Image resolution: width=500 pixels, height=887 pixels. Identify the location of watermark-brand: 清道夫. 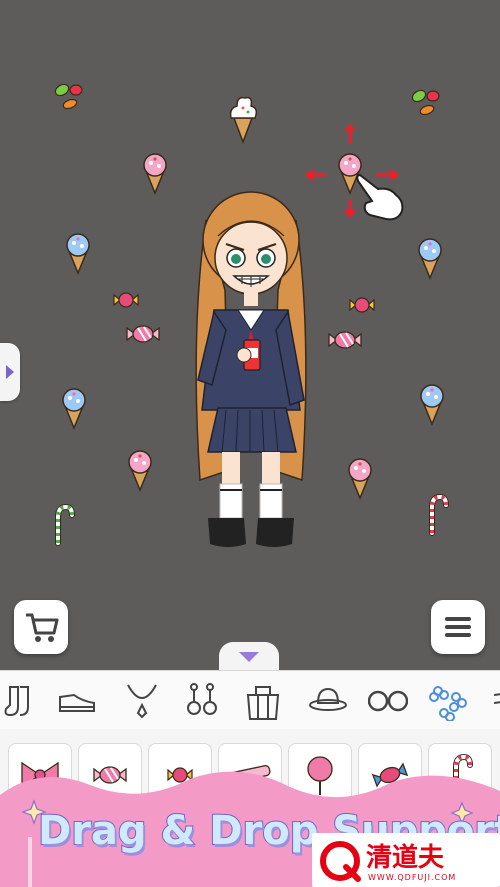
(405, 858).